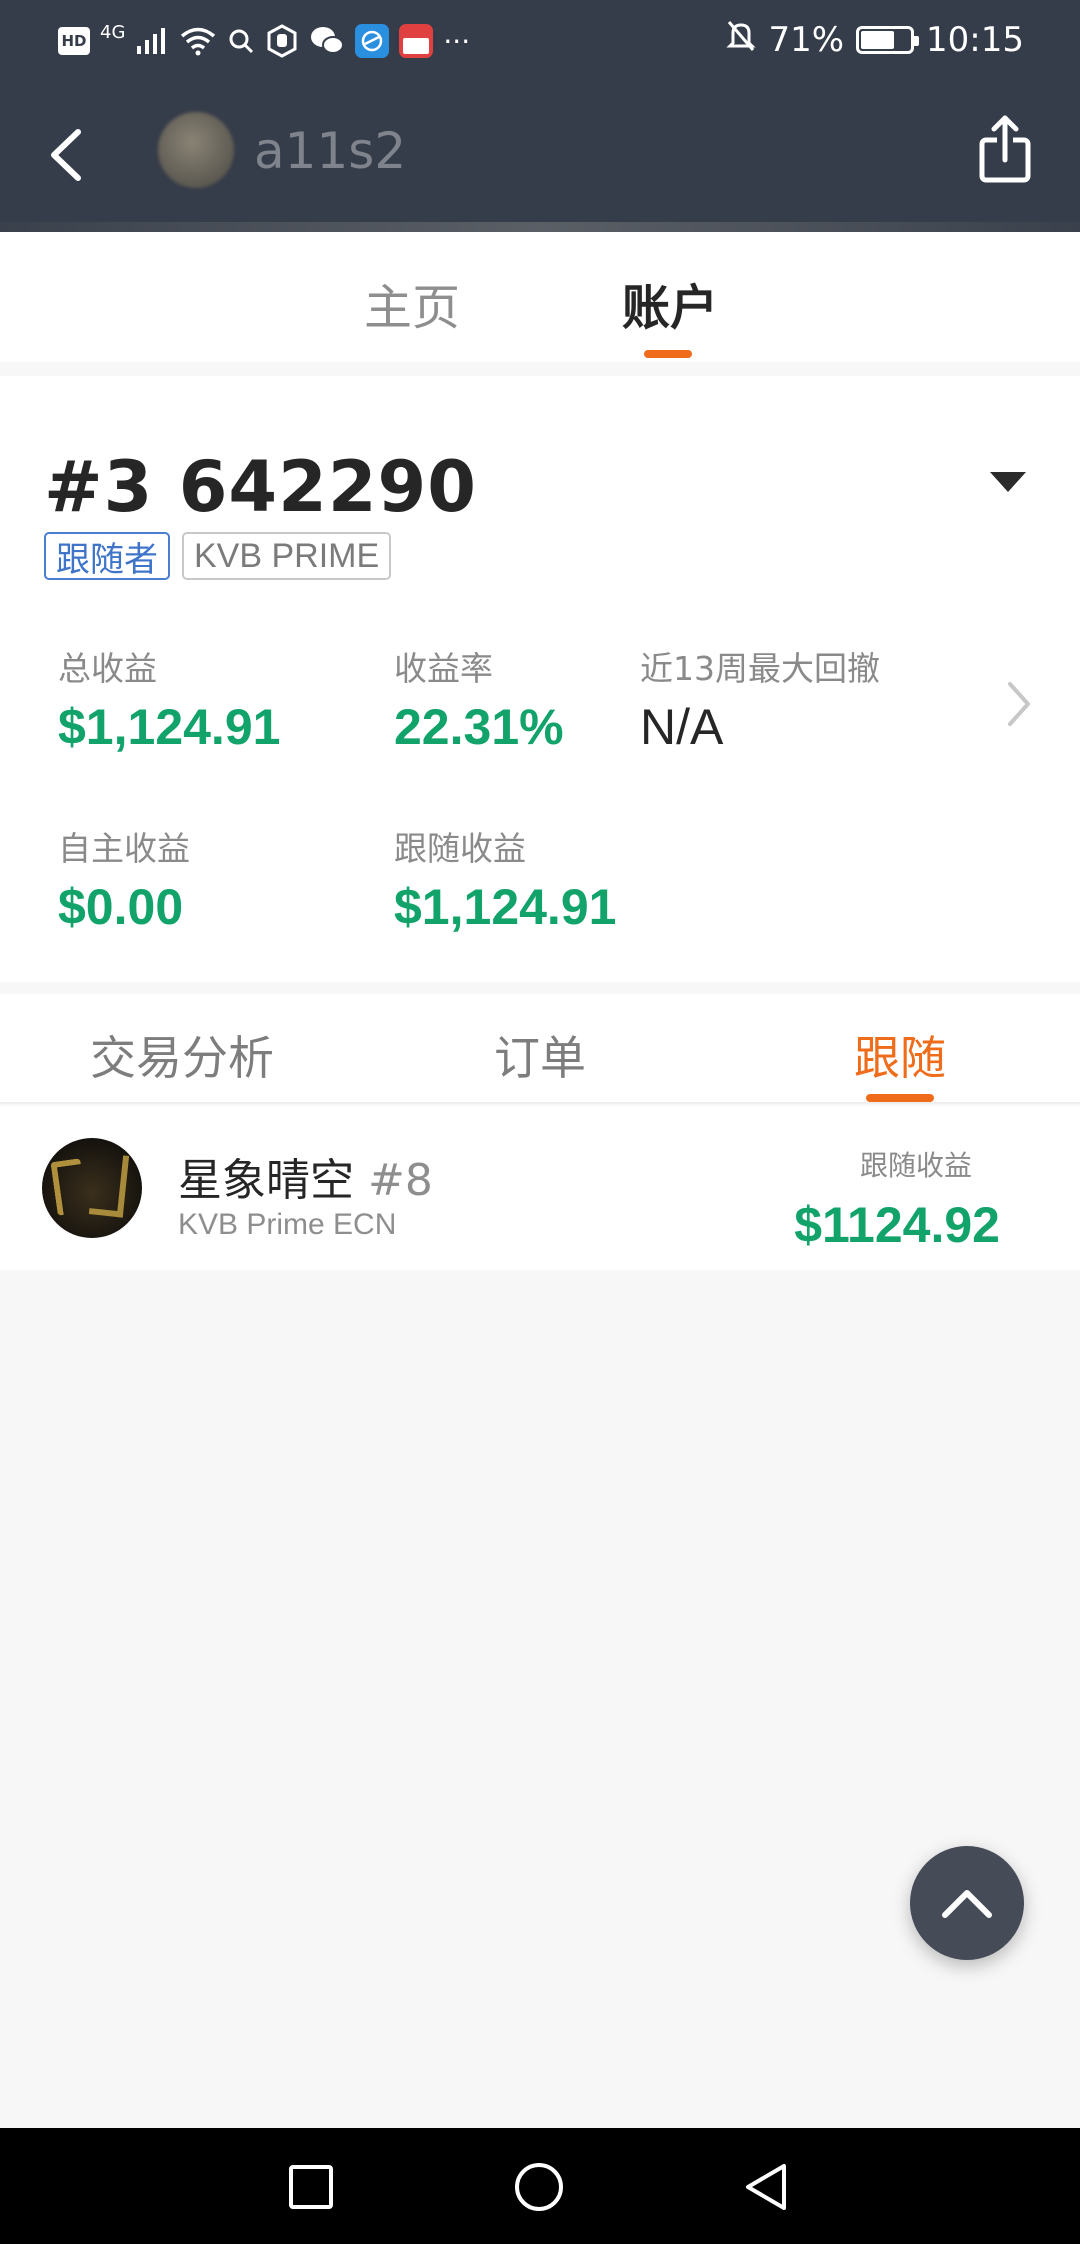  What do you see at coordinates (330, 151) in the screenshot?
I see `username: a11s2` at bounding box center [330, 151].